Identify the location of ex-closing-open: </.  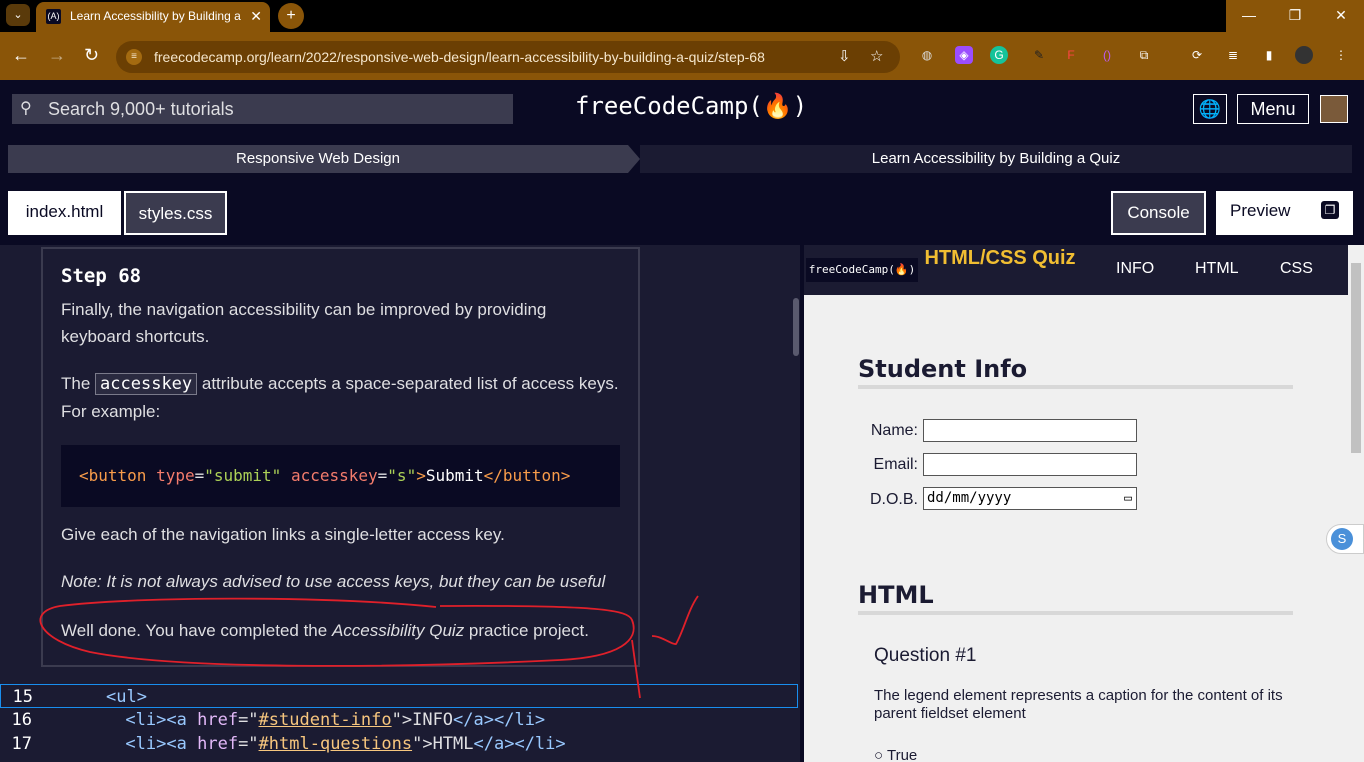
(493, 475).